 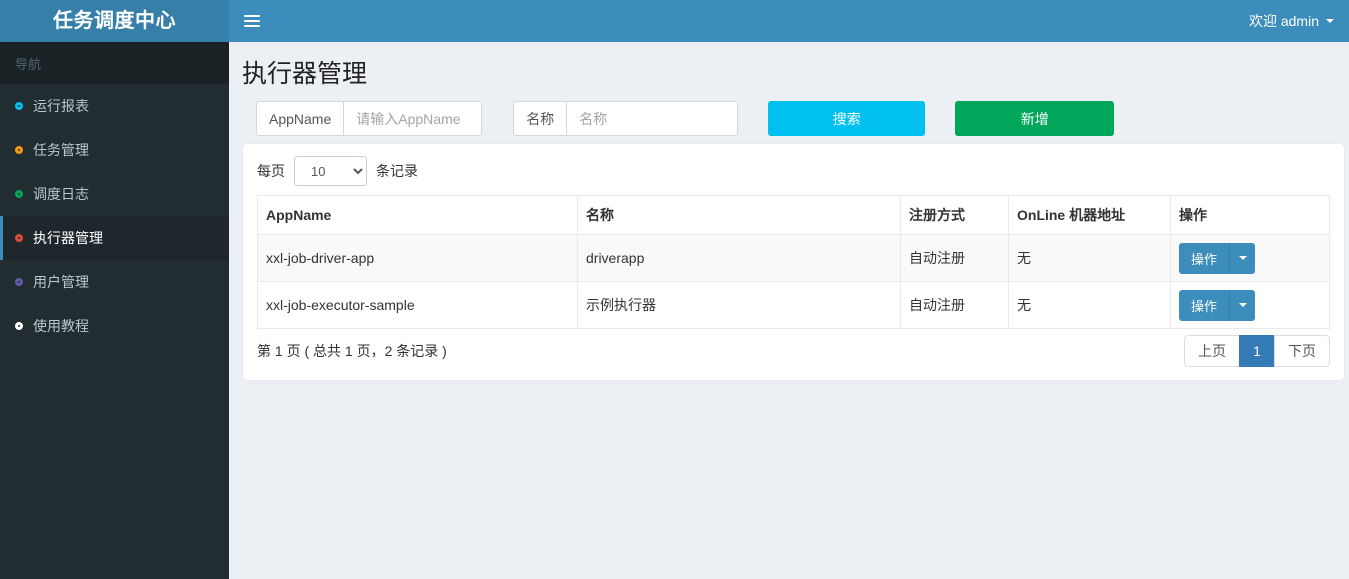 I want to click on sidebar-item-job-log: 调度日志, so click(x=114, y=194).